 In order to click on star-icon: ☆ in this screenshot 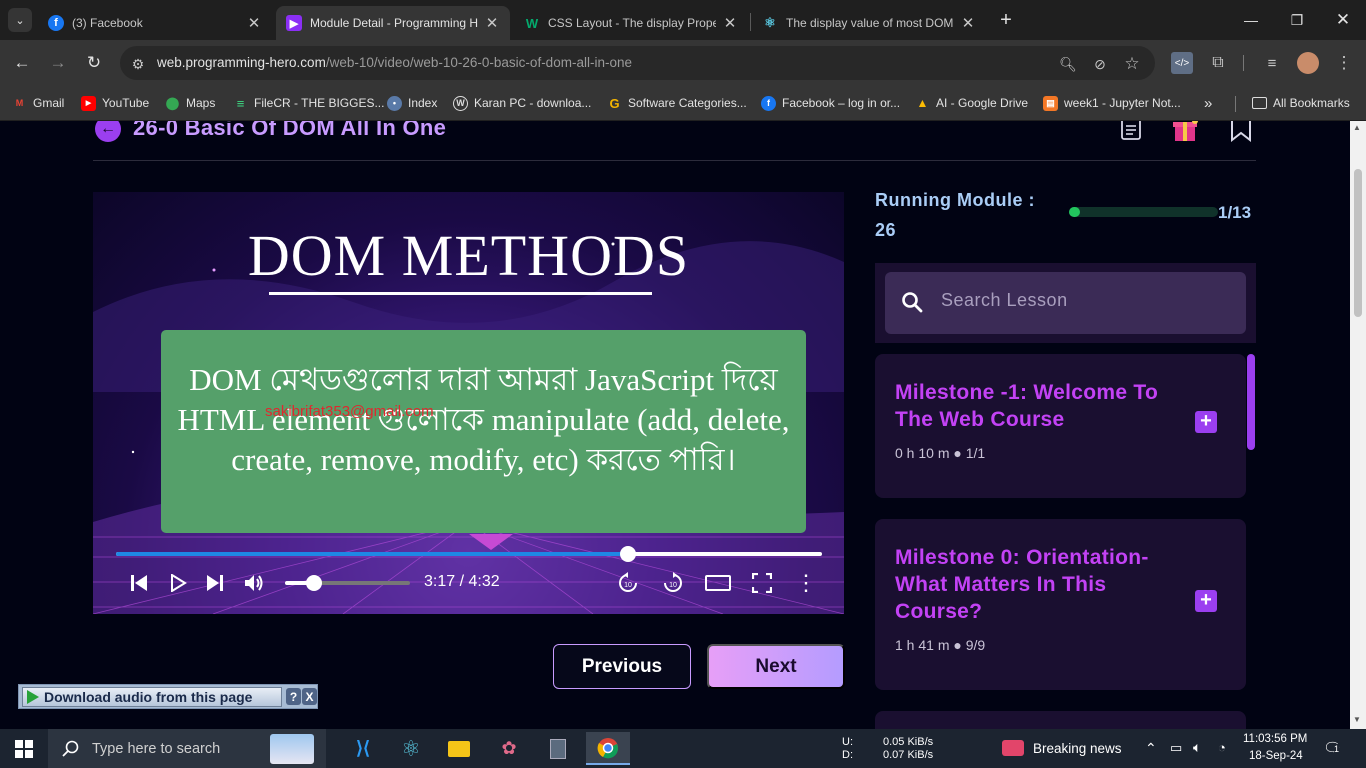, I will do `click(1132, 64)`.